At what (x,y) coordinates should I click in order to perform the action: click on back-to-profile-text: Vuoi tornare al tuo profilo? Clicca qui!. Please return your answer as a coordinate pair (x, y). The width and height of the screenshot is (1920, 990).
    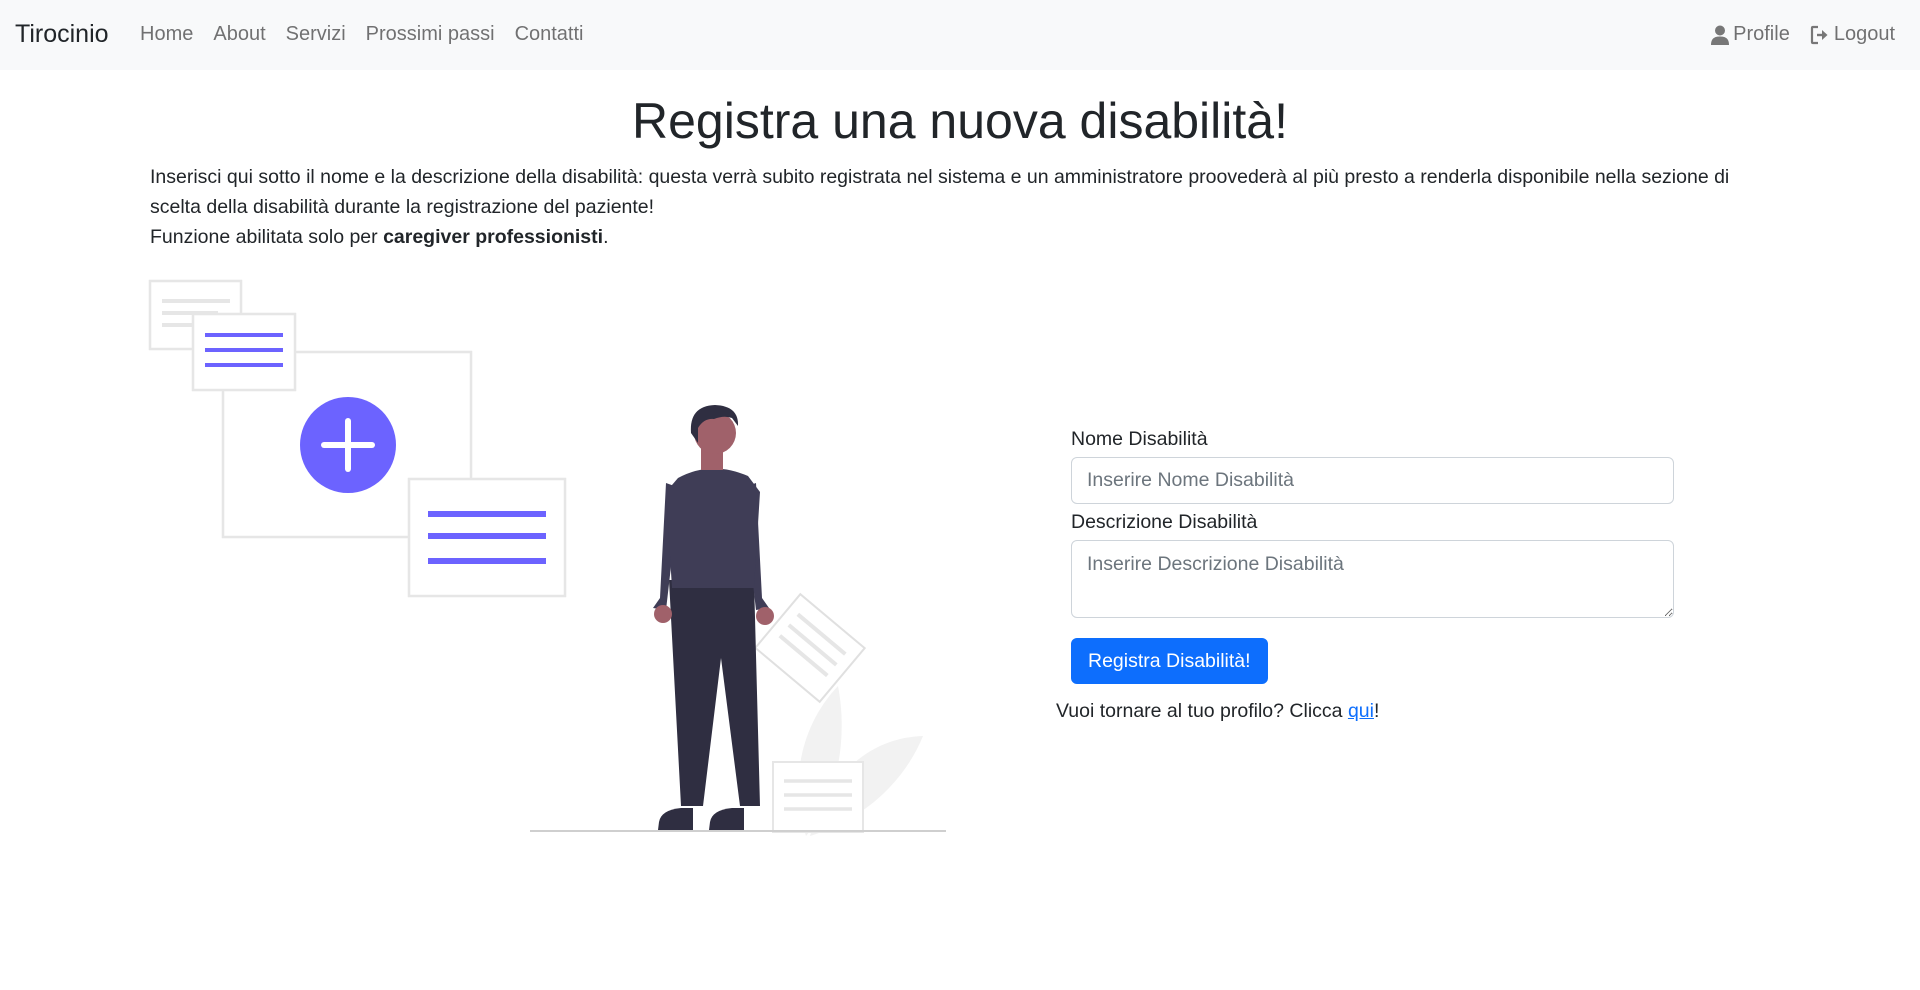
    Looking at the image, I should click on (1217, 711).